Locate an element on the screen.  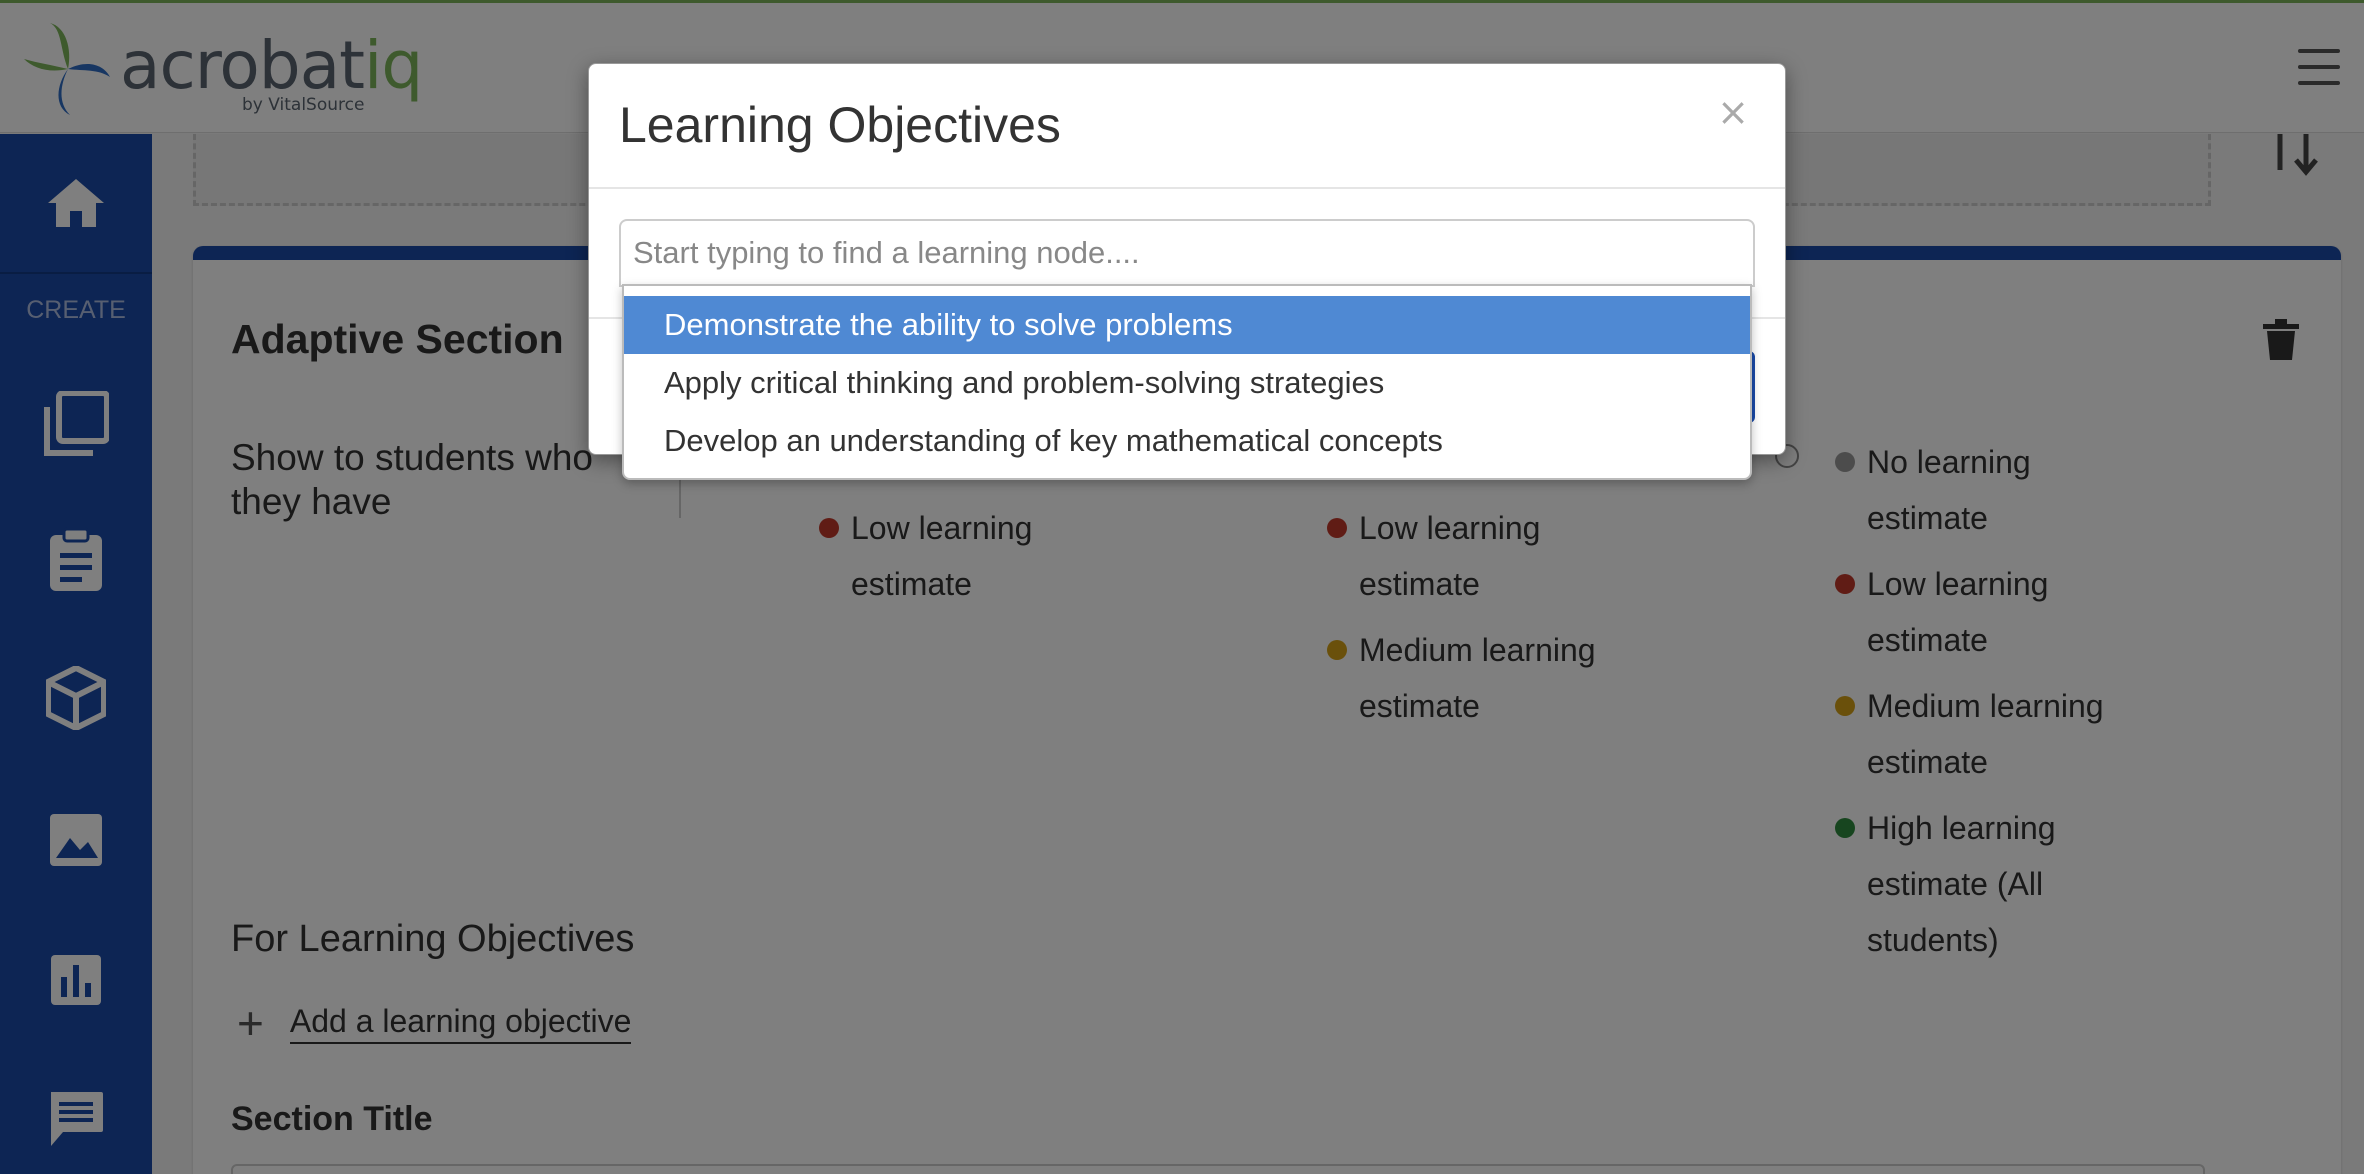
modal-header: Learning Objectives × is located at coordinates (1187, 126).